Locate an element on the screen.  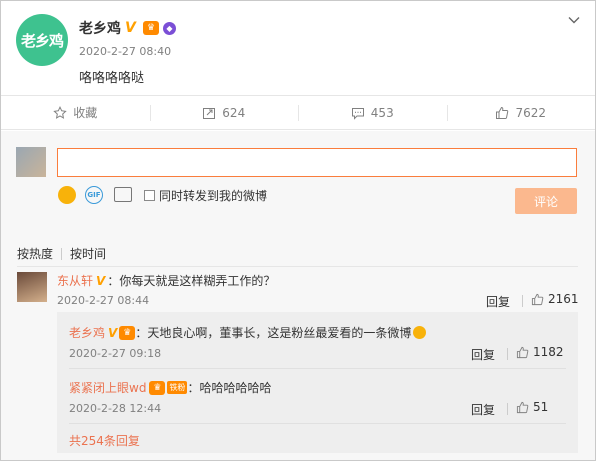
fan-badge: 铁粉 is located at coordinates (177, 387).